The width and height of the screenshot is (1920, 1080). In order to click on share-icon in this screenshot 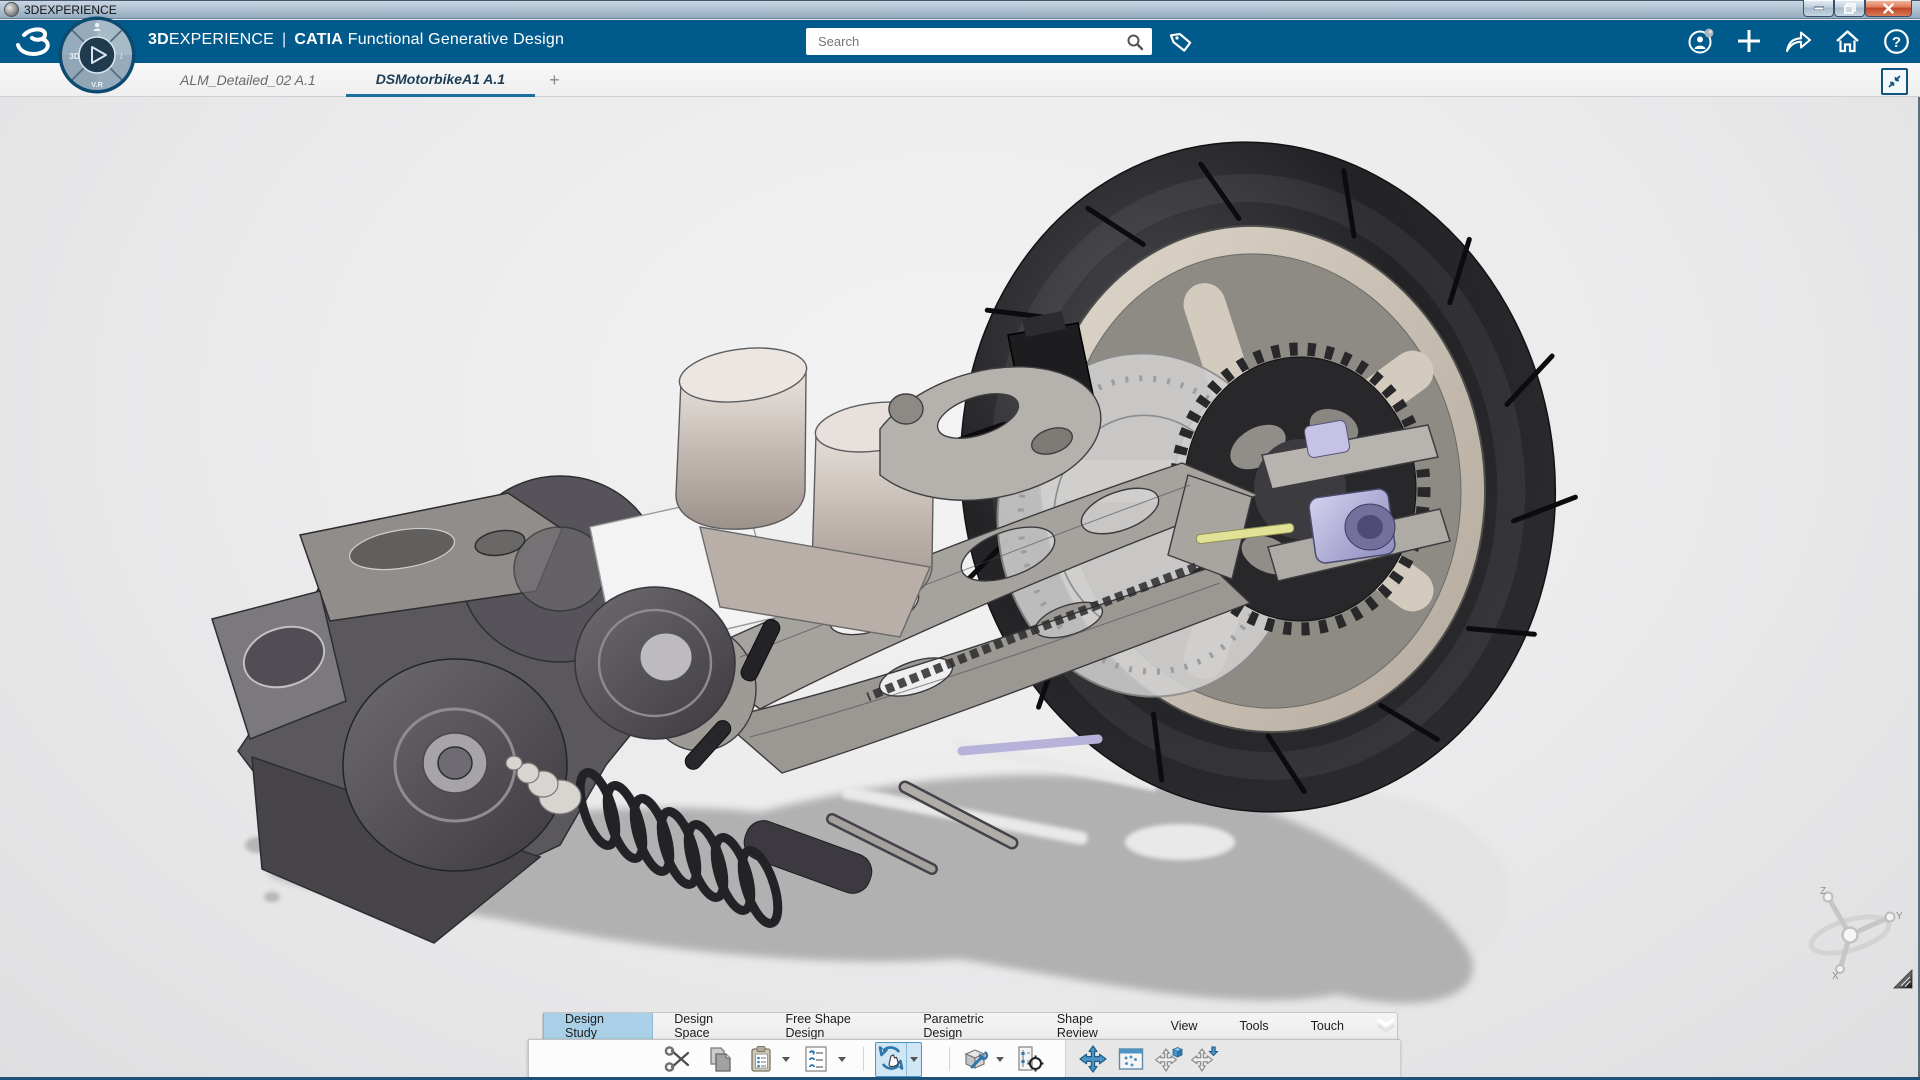, I will do `click(1798, 42)`.